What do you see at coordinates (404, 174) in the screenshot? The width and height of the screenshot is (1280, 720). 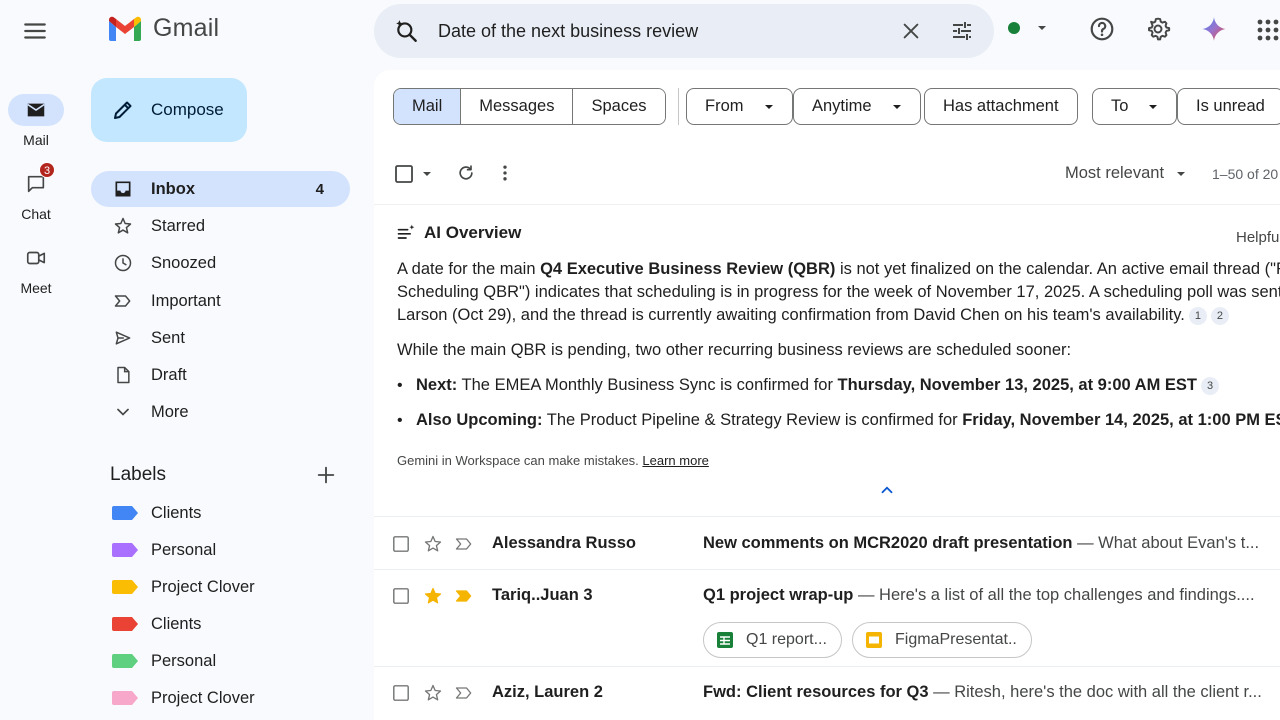 I see `checkbox-icon` at bounding box center [404, 174].